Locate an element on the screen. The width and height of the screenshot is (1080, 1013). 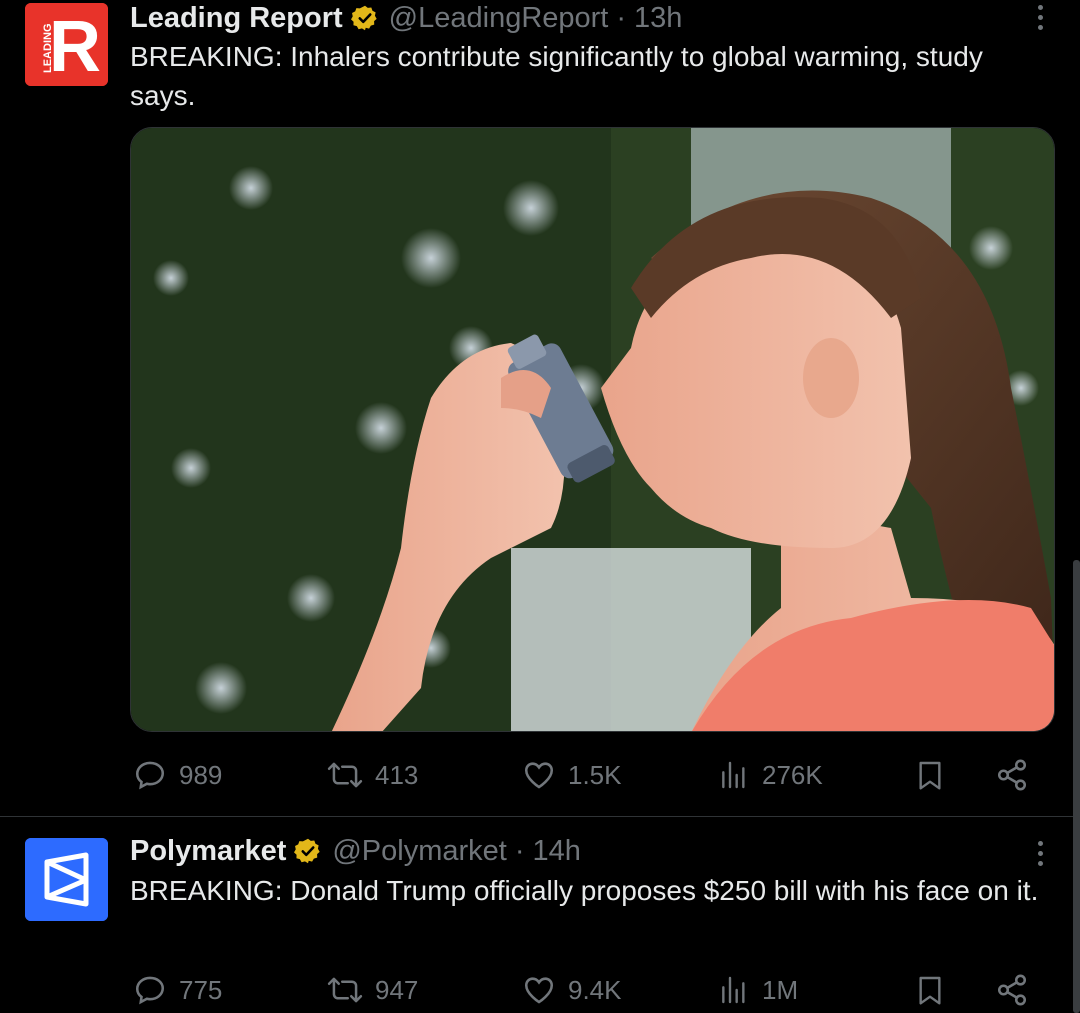
leading-report-logo-icon: R LEADING is located at coordinates (66, 44).